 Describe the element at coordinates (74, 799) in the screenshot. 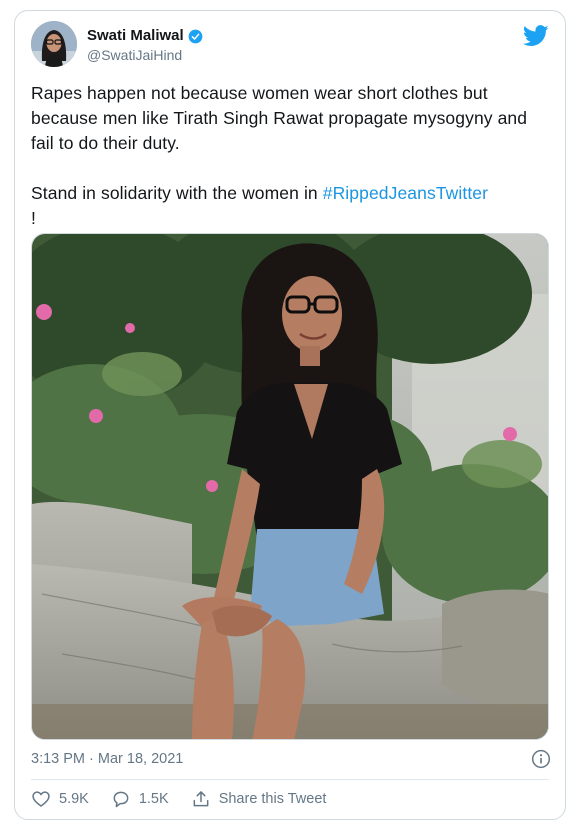

I see `like-count: 5.9K` at that location.